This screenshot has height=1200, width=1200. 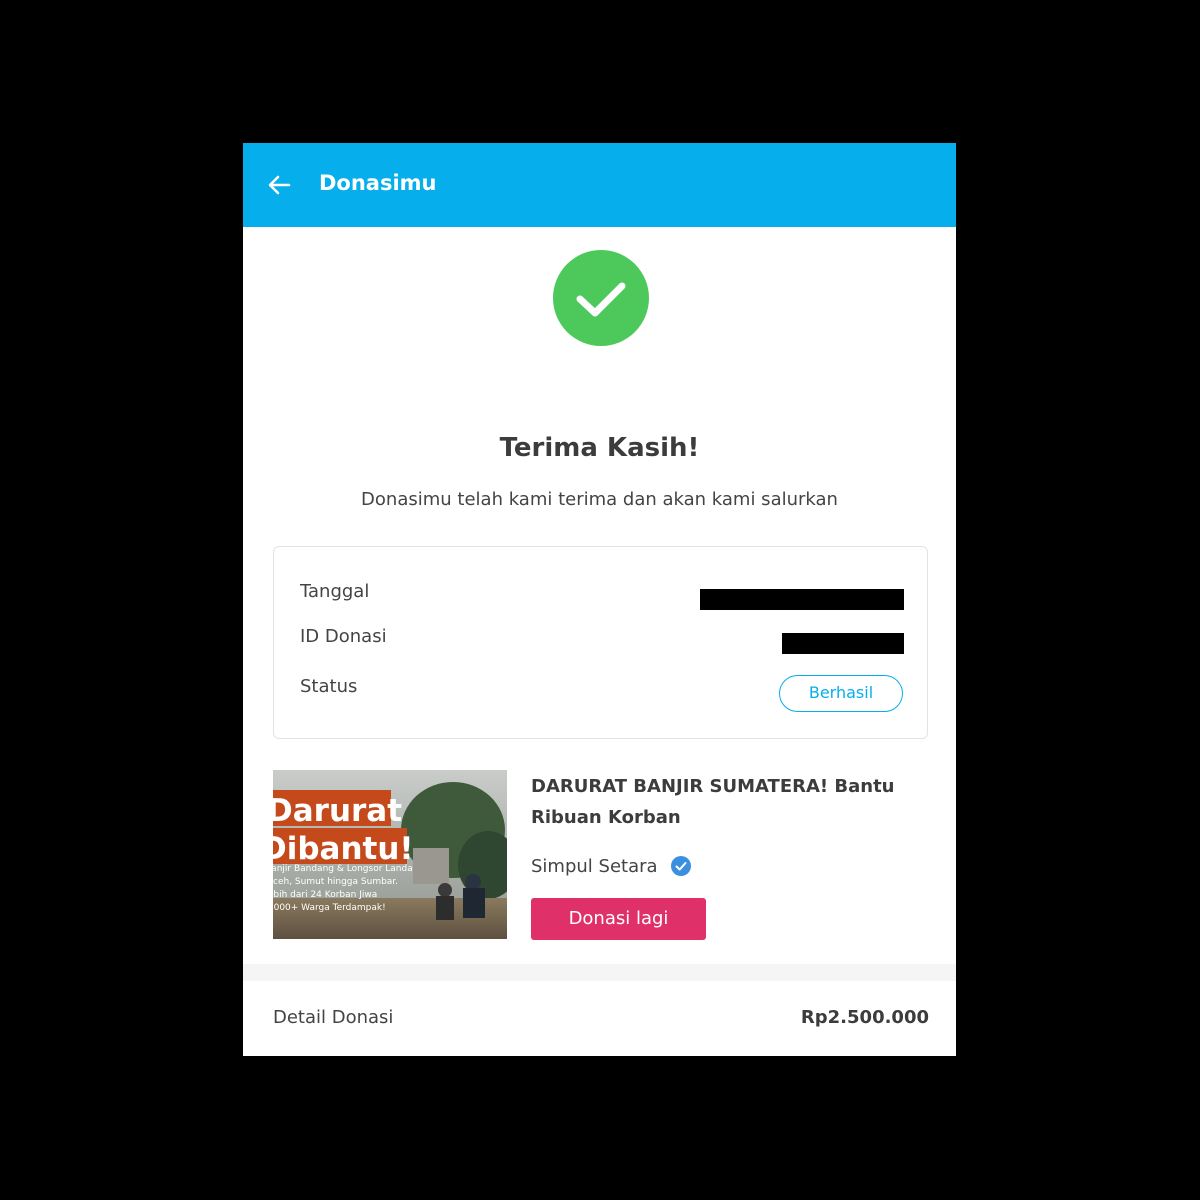 What do you see at coordinates (343, 849) in the screenshot?
I see `image-headline-2: Dibantu!` at bounding box center [343, 849].